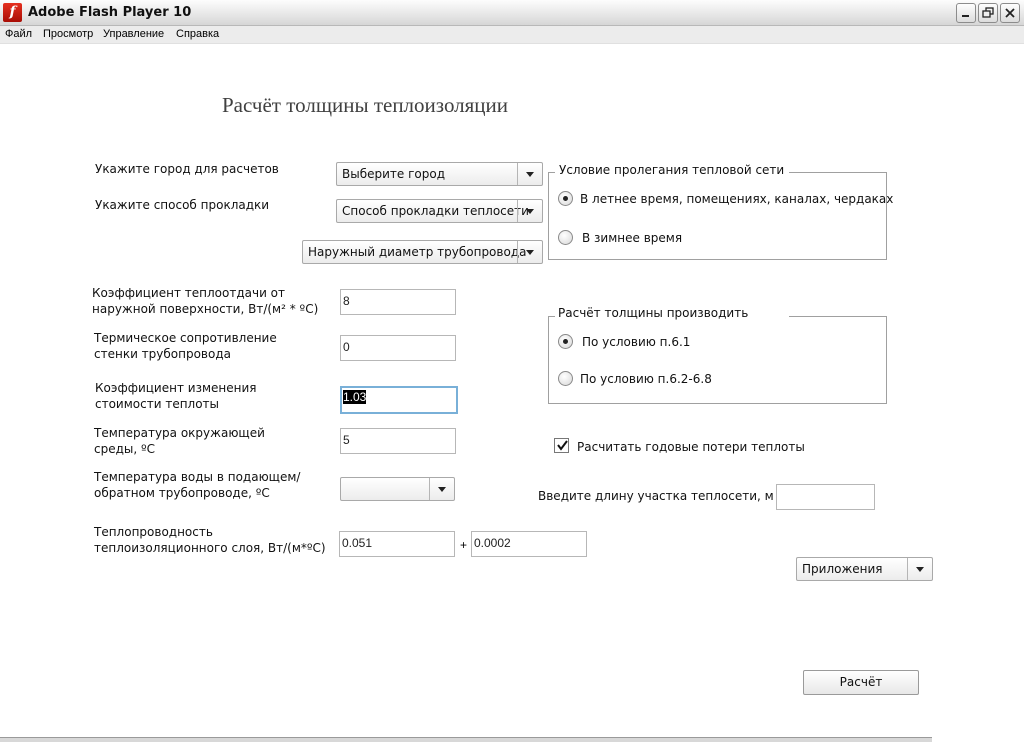  What do you see at coordinates (397, 489) in the screenshot?
I see `water-temp-dropdown` at bounding box center [397, 489].